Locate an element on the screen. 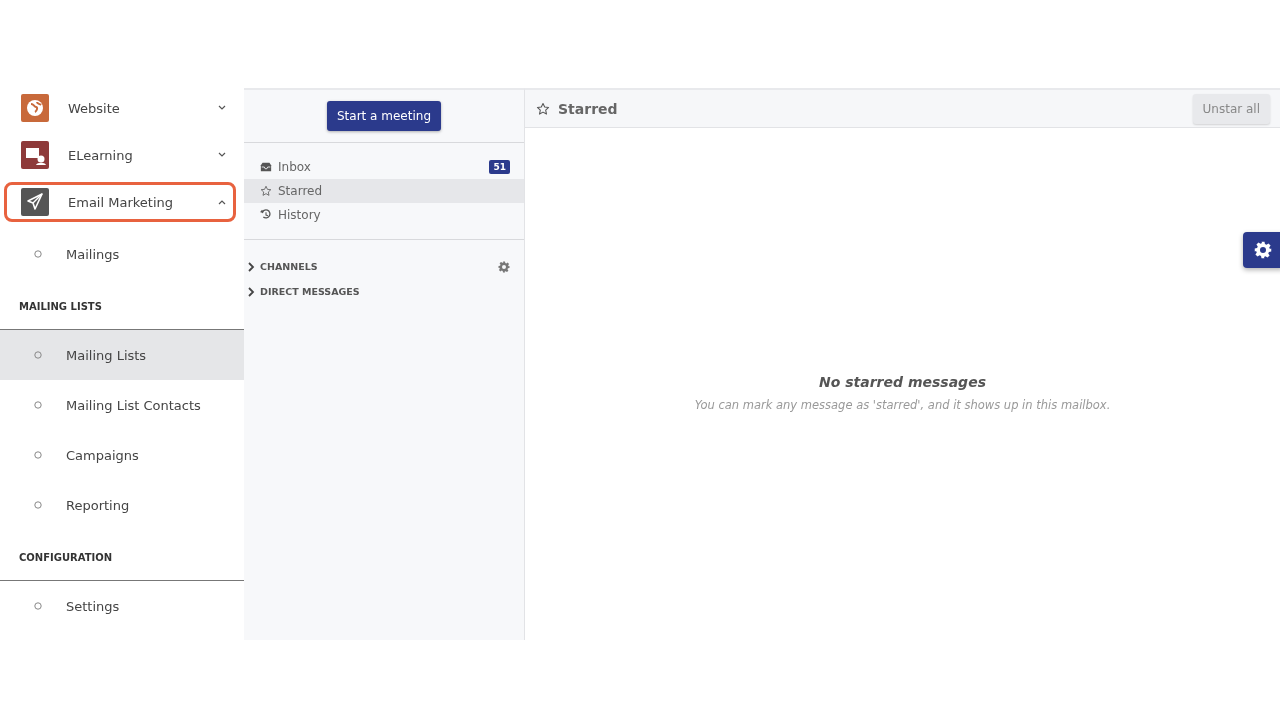 The width and height of the screenshot is (1280, 720). unread-count: 51 is located at coordinates (499, 167).